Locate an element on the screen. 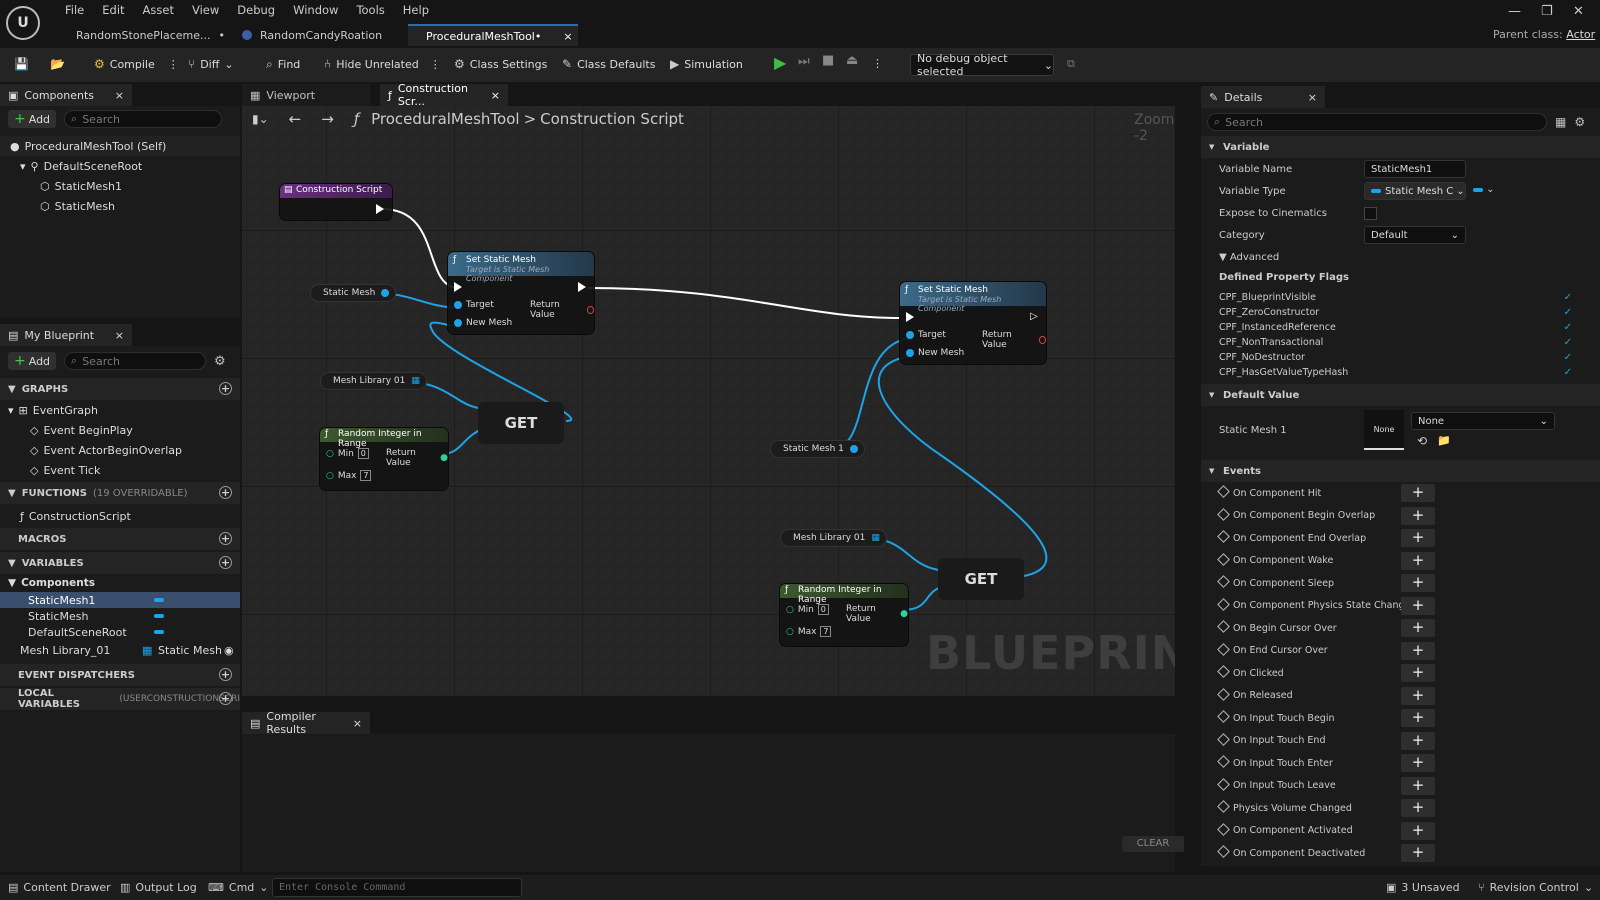  category-dropdown: Default ⌄ is located at coordinates (1415, 235).